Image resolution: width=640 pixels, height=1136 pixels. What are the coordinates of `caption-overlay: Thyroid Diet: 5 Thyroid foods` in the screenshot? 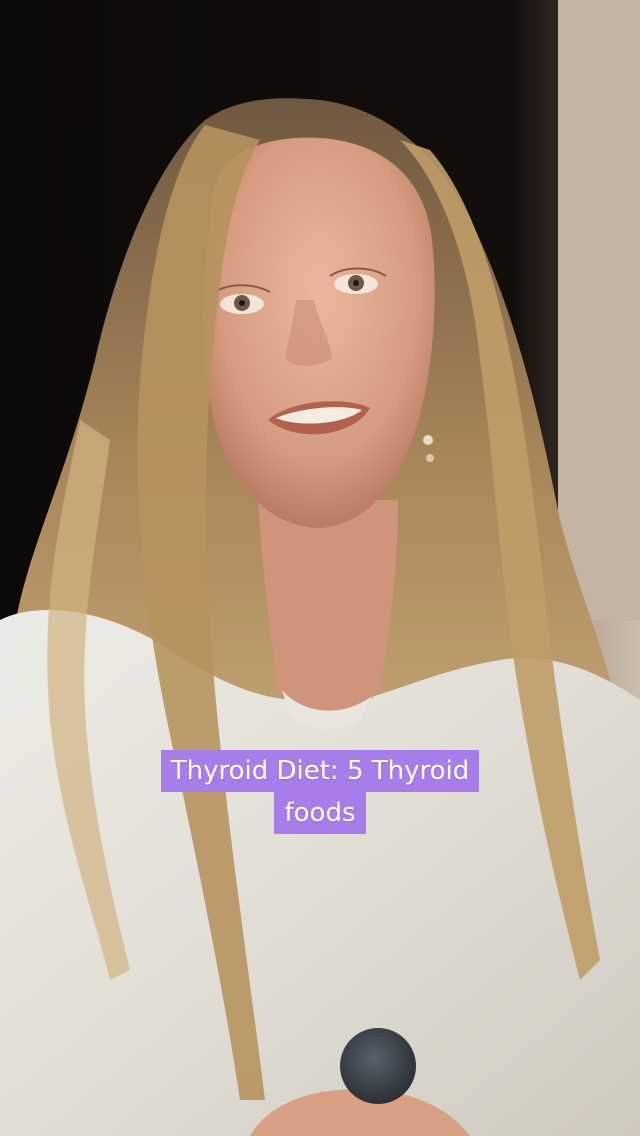 It's located at (320, 792).